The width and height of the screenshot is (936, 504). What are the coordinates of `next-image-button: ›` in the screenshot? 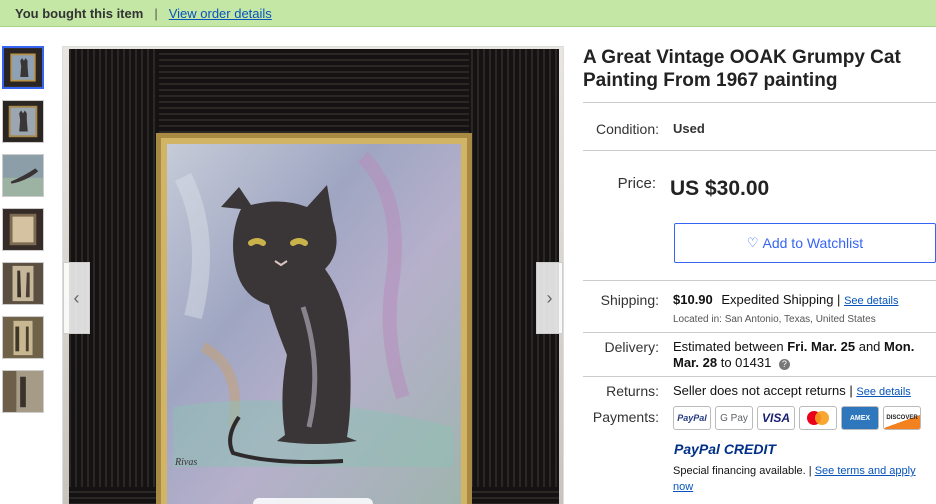 It's located at (549, 298).